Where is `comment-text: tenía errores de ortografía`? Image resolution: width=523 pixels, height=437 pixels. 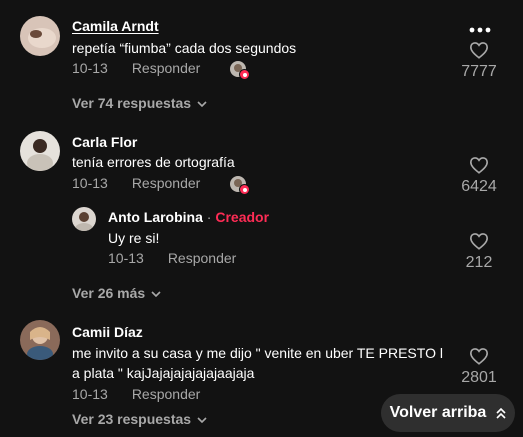
comment-text: tenía errores de ortografía is located at coordinates (153, 162).